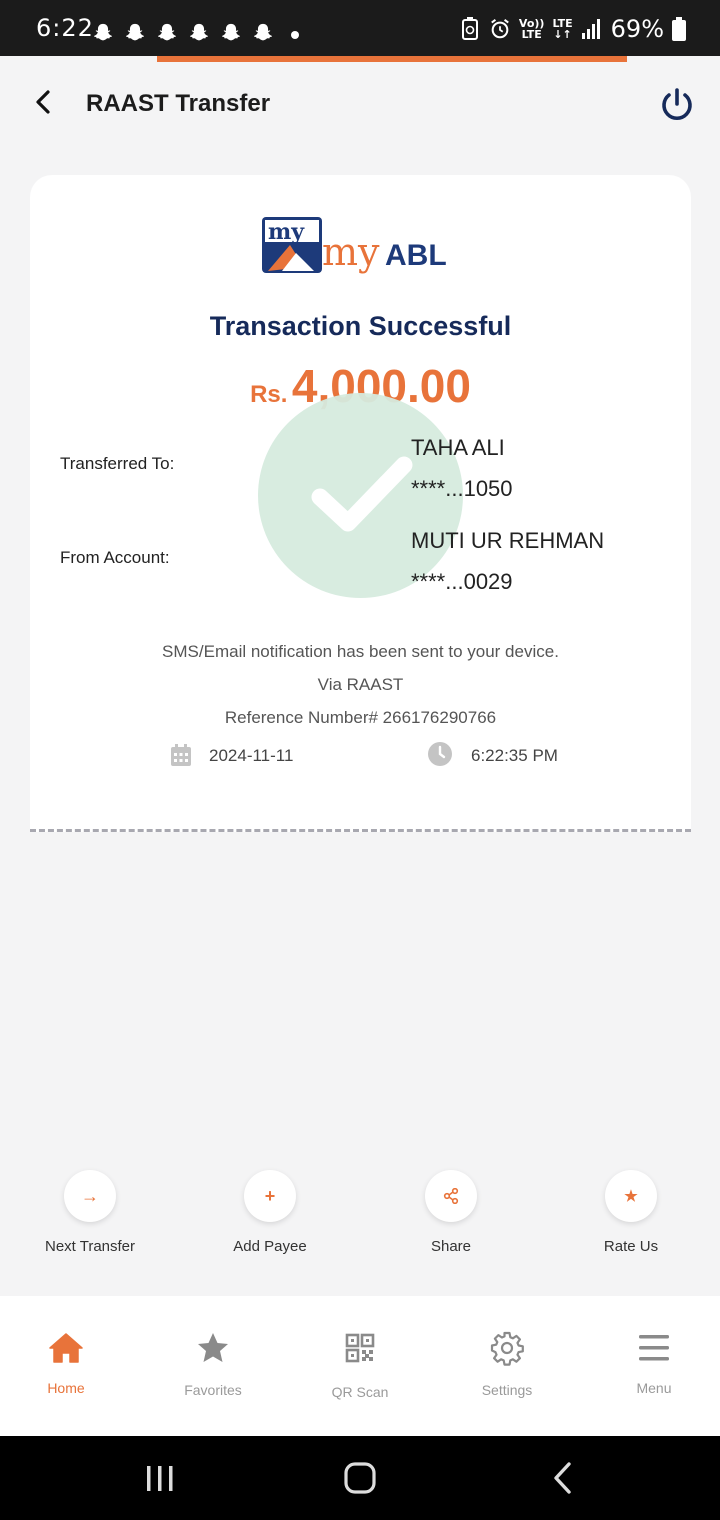 The image size is (720, 1520). I want to click on add-payee-label: Add Payee, so click(270, 1246).